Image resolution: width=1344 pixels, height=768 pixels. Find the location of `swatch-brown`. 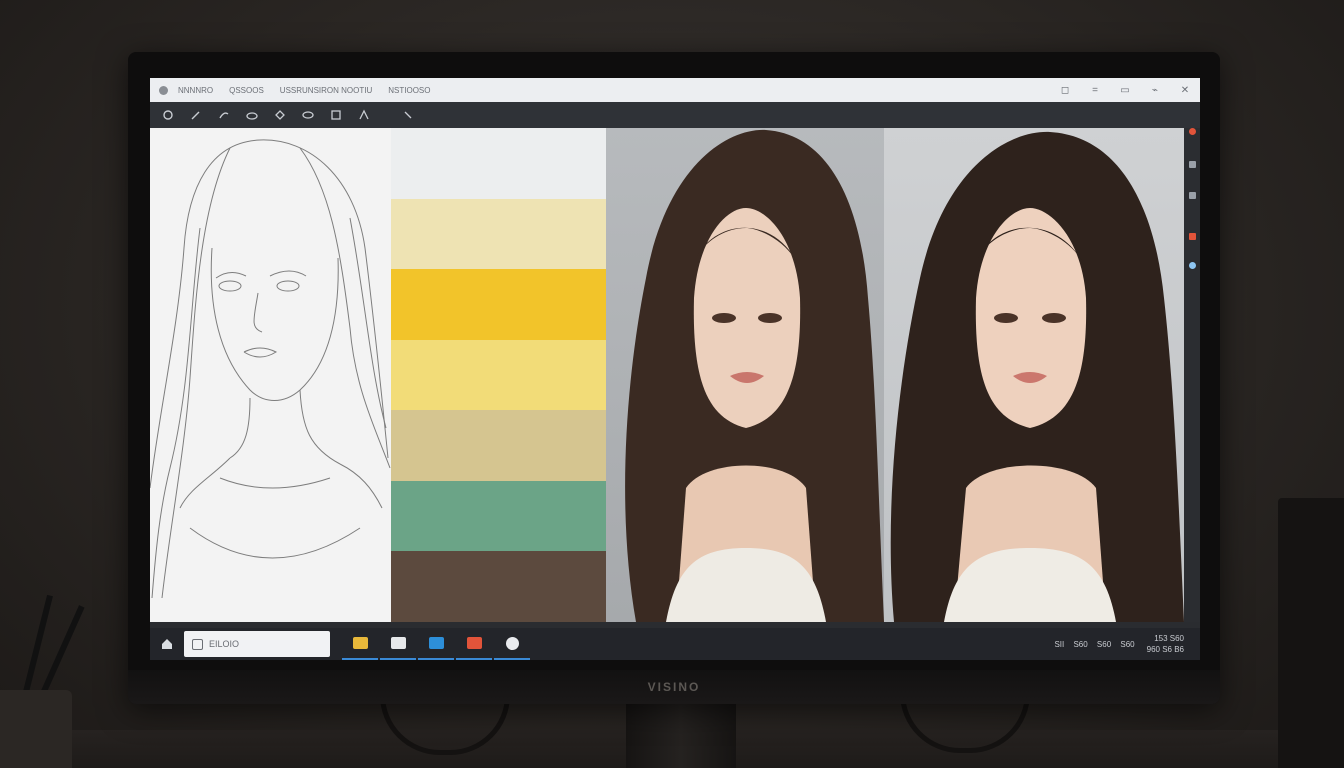

swatch-brown is located at coordinates (498, 586).